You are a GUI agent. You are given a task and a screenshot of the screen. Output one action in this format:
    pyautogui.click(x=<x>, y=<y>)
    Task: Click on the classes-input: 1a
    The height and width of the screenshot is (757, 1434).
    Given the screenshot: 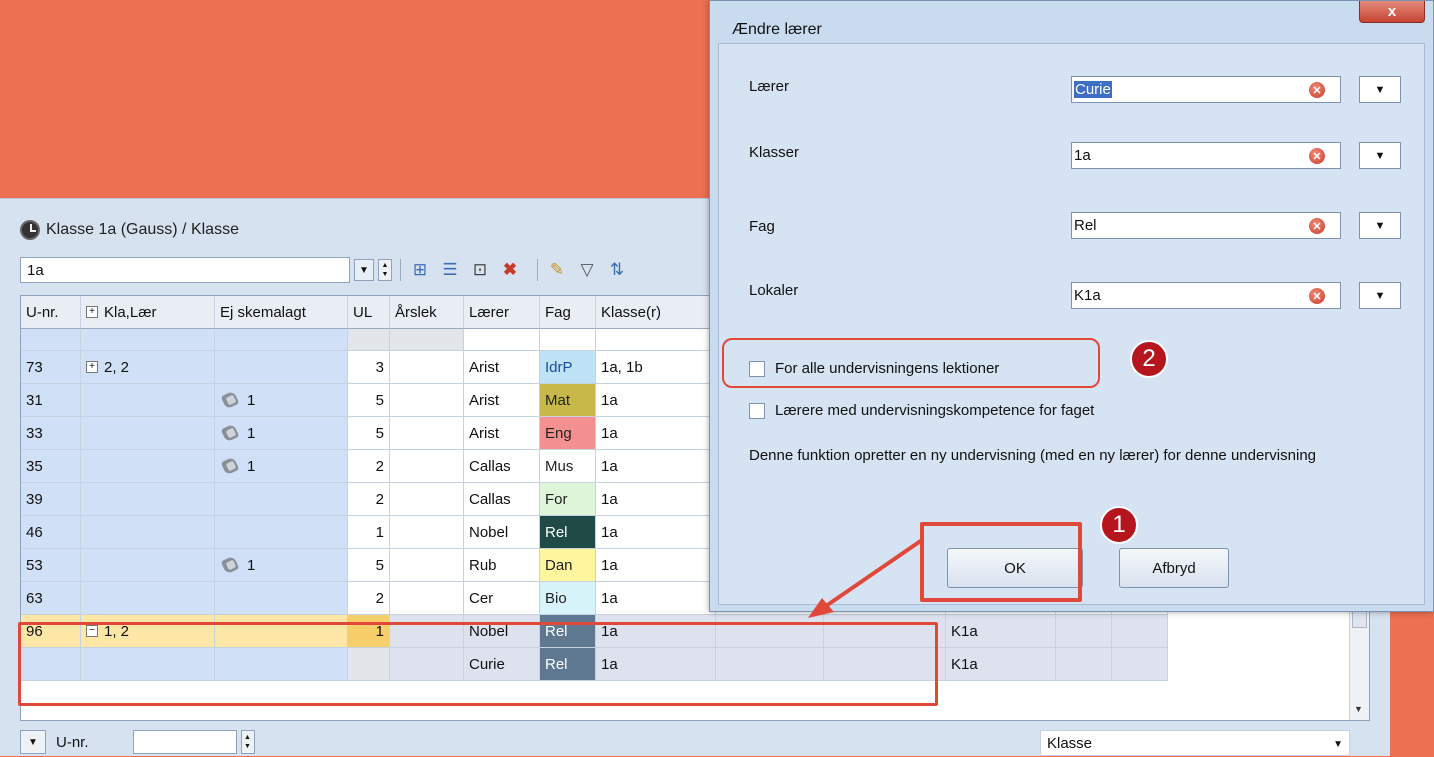 What is the action you would take?
    pyautogui.click(x=1206, y=155)
    